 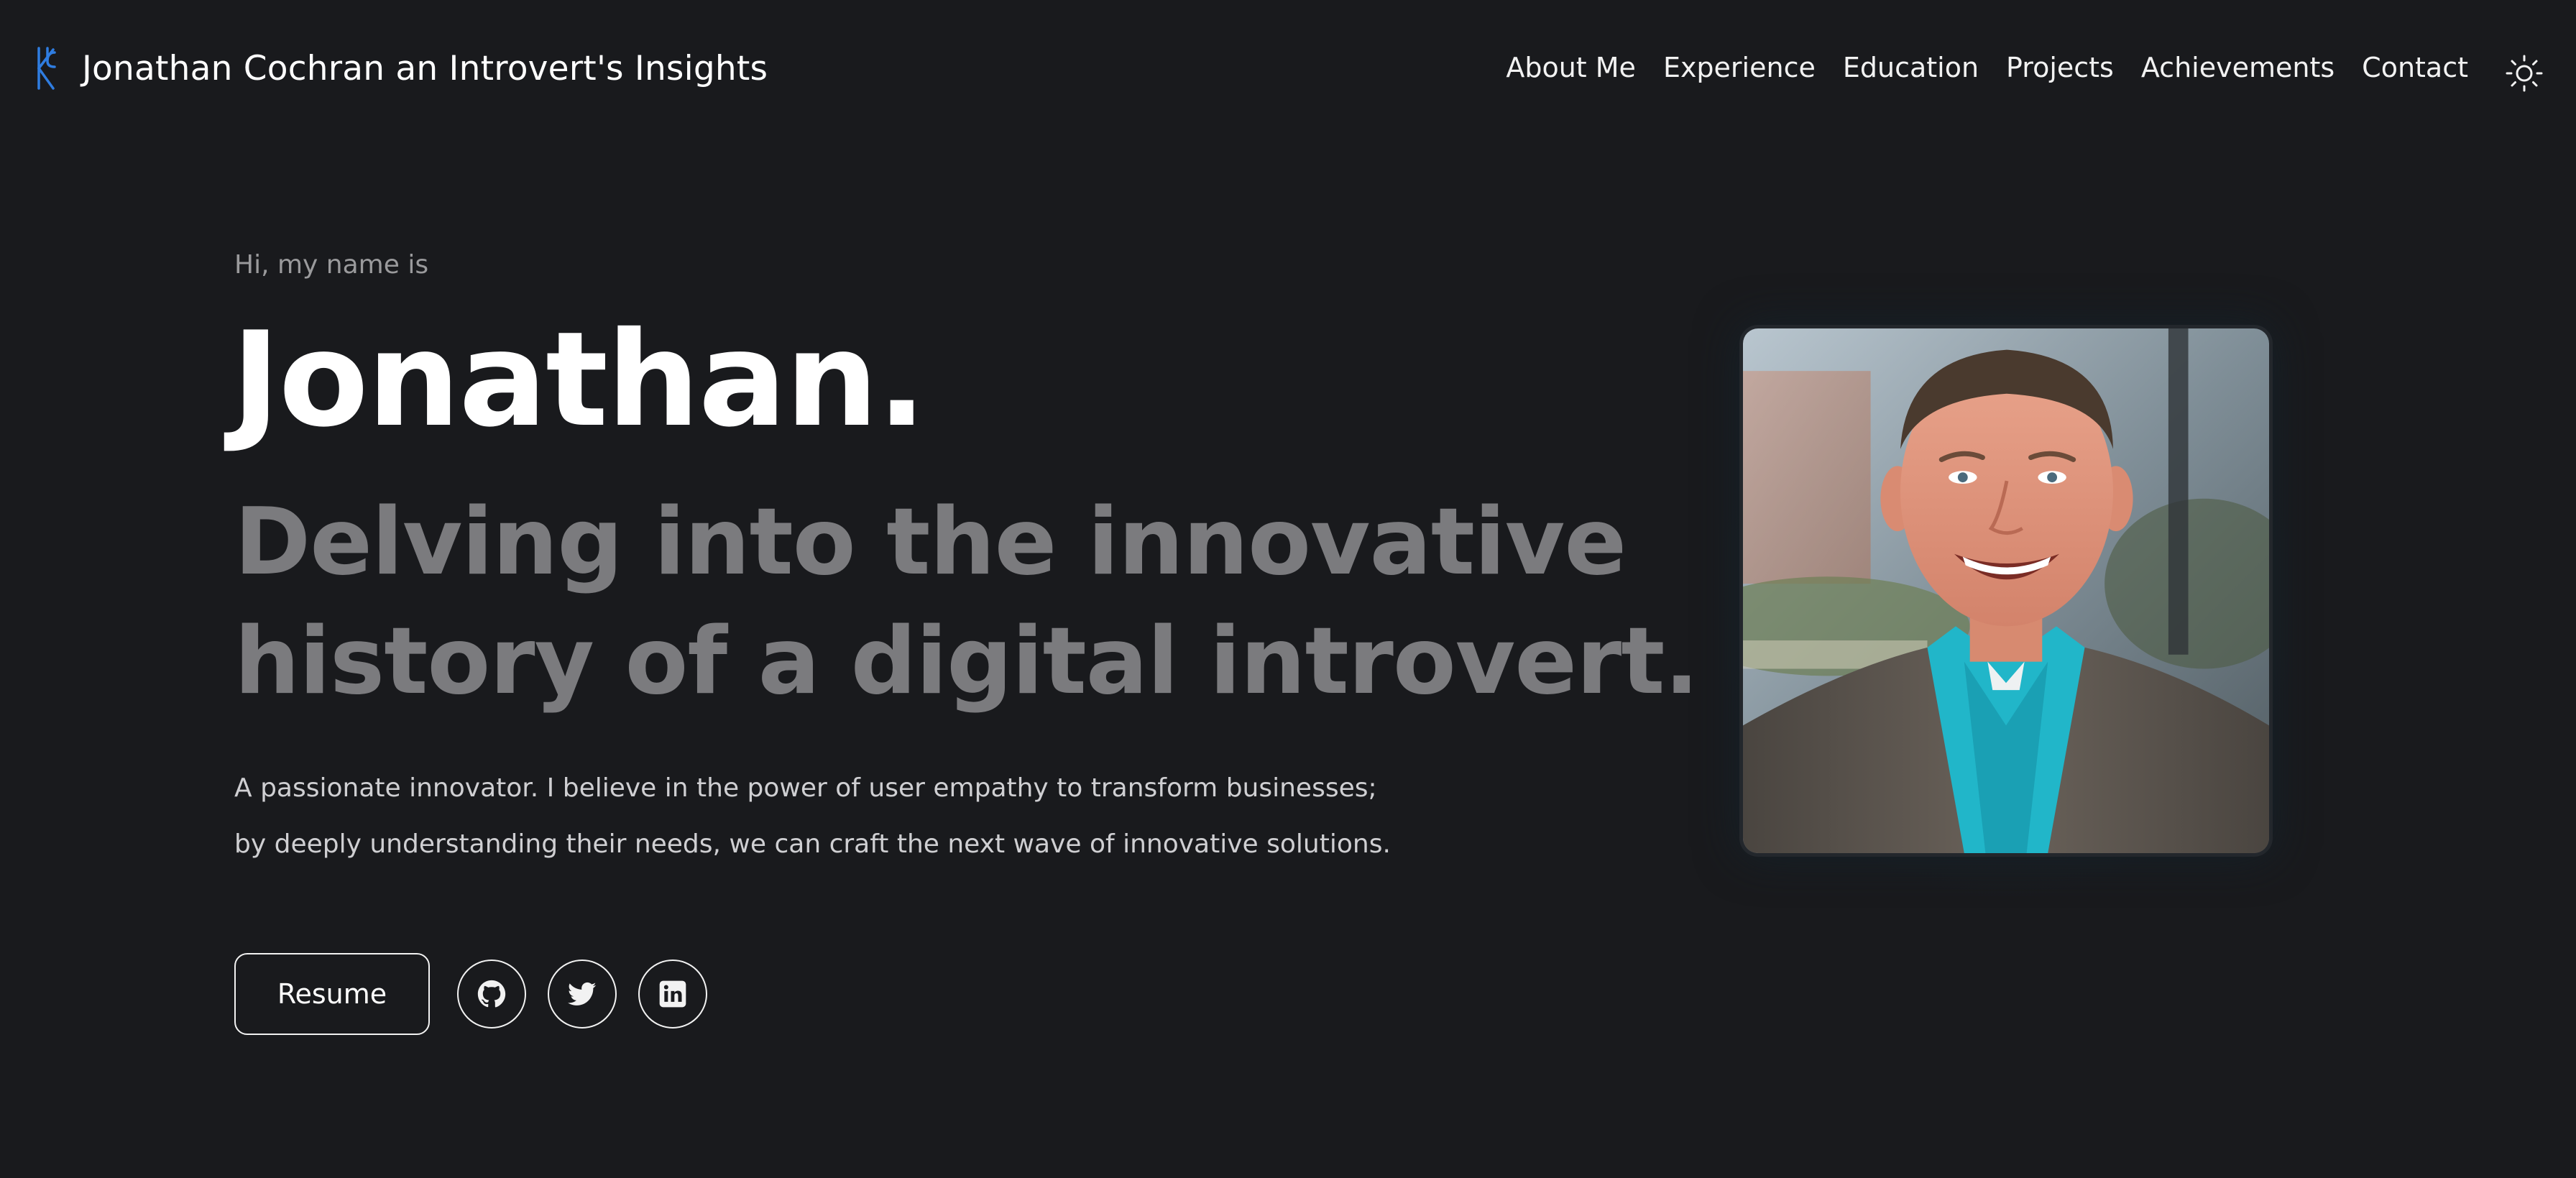 What do you see at coordinates (425, 68) in the screenshot?
I see `site-title: Jonathan Cochran an Introvert's Insights` at bounding box center [425, 68].